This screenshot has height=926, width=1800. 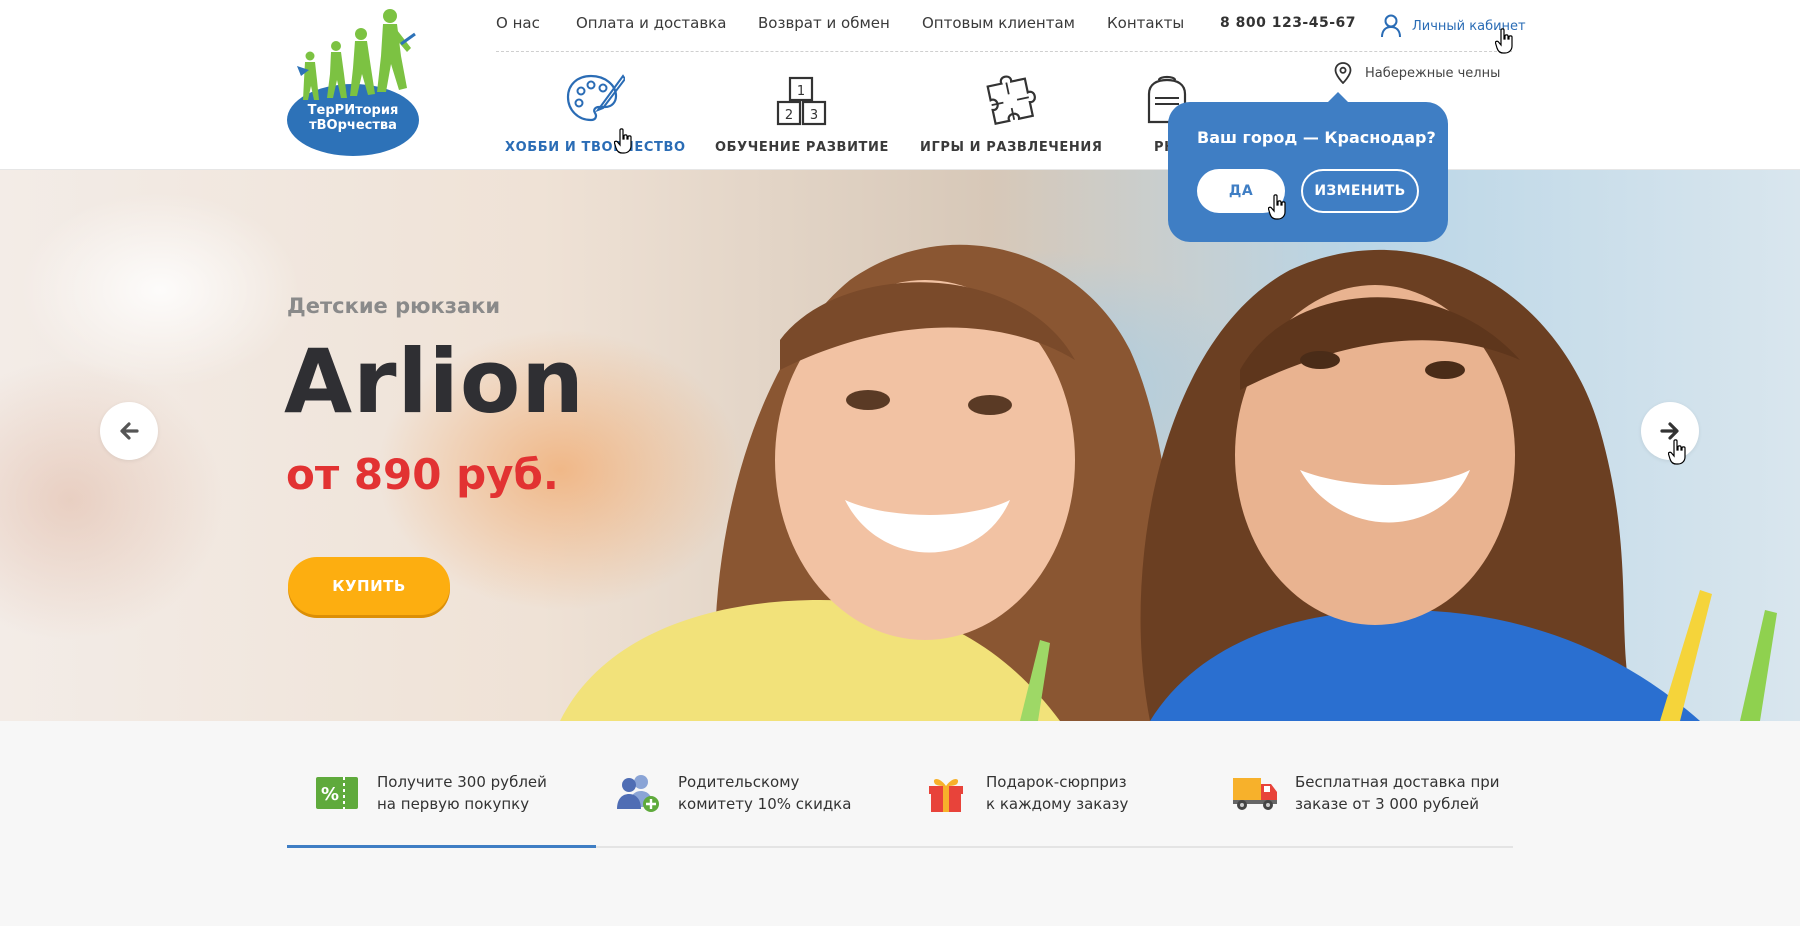 What do you see at coordinates (1433, 73) in the screenshot?
I see `current-city: Набережные челны` at bounding box center [1433, 73].